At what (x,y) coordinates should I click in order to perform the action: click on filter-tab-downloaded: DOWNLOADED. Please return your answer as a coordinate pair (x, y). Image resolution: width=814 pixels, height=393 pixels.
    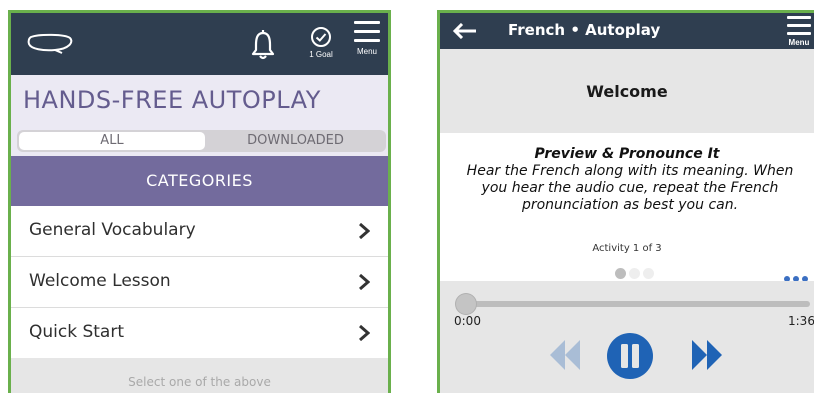
    Looking at the image, I should click on (295, 141).